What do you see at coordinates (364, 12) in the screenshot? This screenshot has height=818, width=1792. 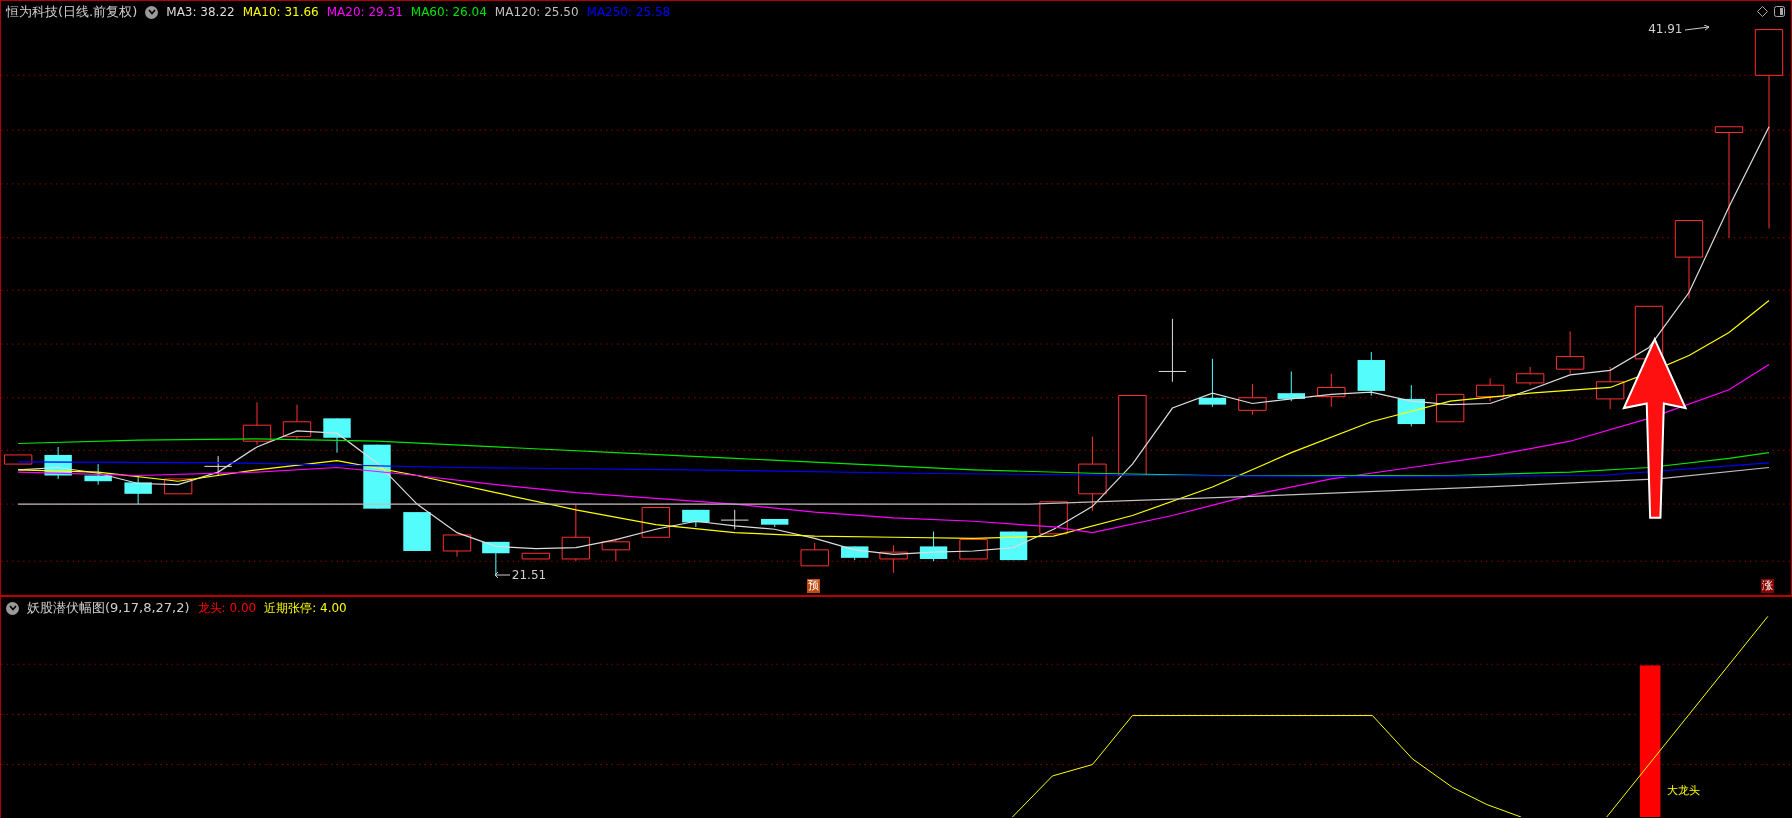 I see `moving-average-value: MA20: 29.31` at bounding box center [364, 12].